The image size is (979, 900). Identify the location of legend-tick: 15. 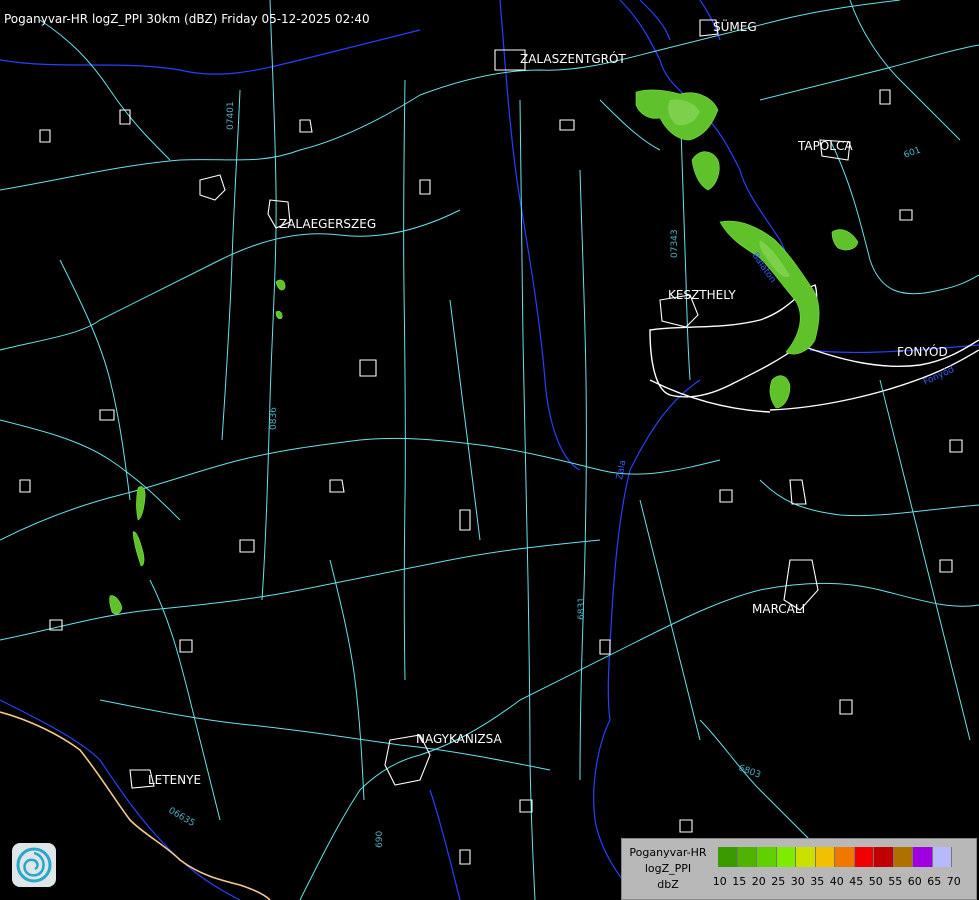
(739, 881).